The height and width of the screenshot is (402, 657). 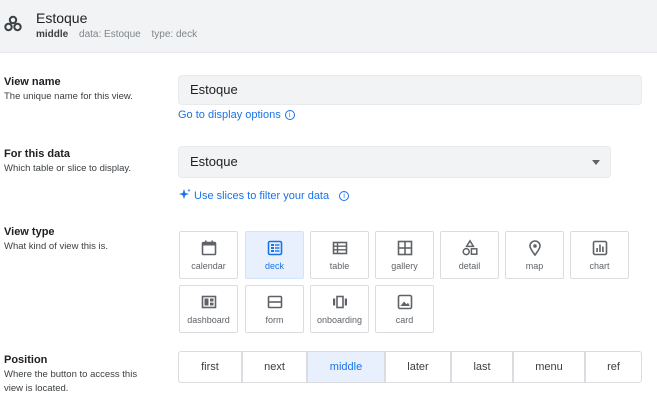 I want to click on view-header: Estoque middle data: Estoque type: deck, so click(x=328, y=26).